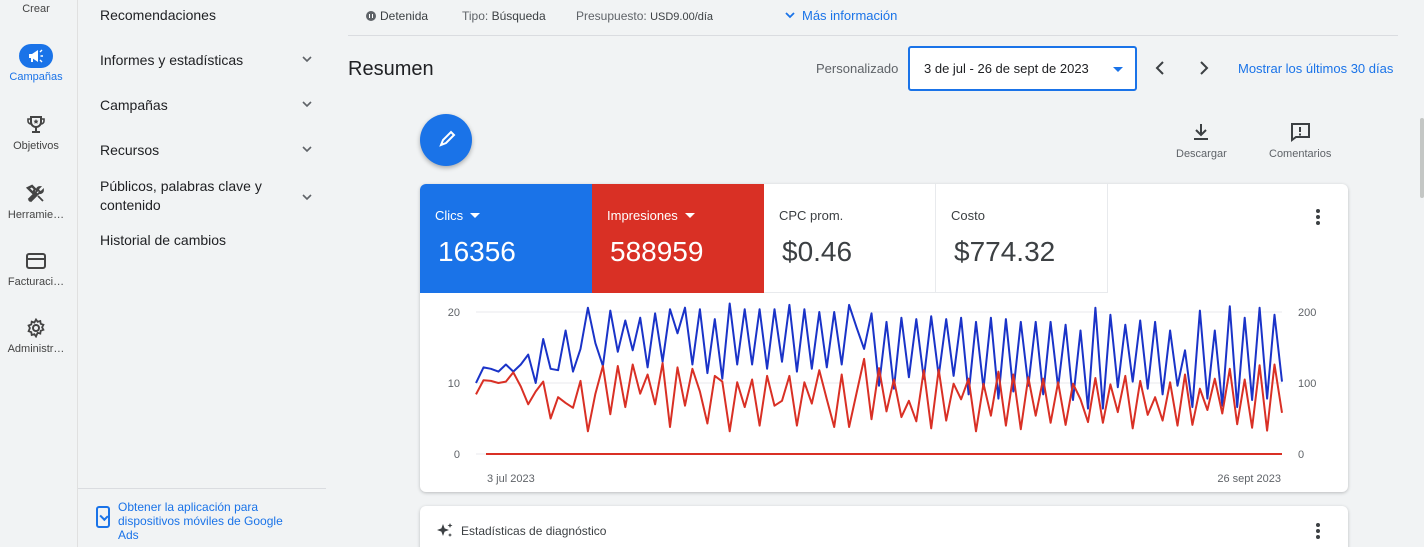 This screenshot has width=1424, height=547. Describe the element at coordinates (172, 60) in the screenshot. I see `nav-item-label: Informes y estadísticas` at that location.